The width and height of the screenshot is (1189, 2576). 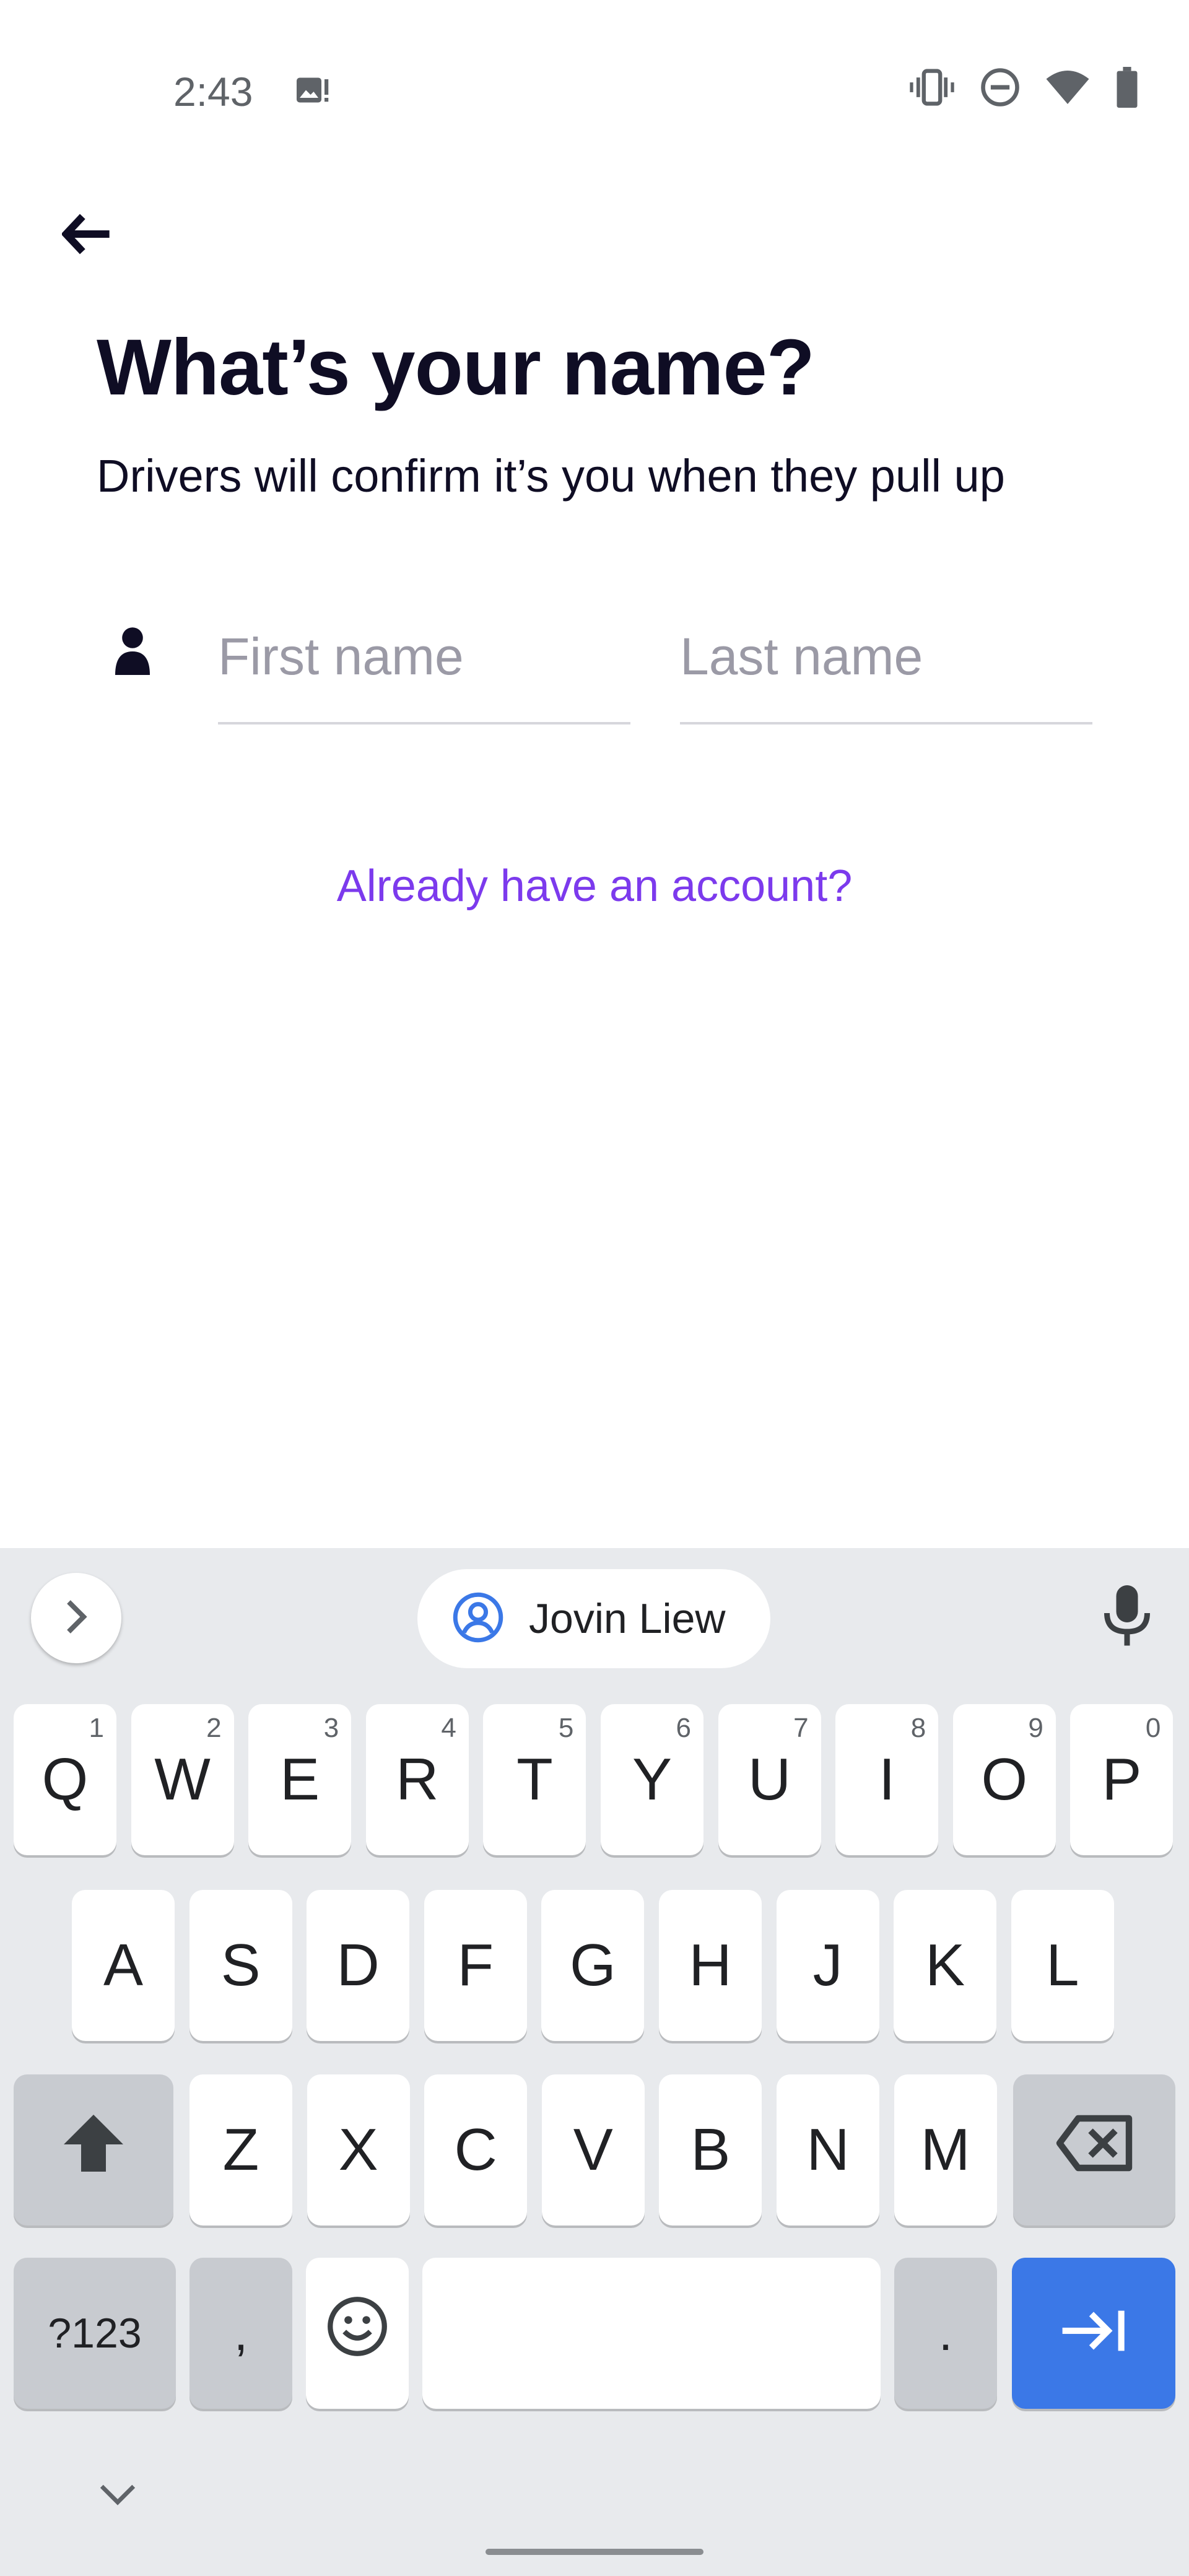 I want to click on gesture-navigation-bar, so click(x=594, y=2552).